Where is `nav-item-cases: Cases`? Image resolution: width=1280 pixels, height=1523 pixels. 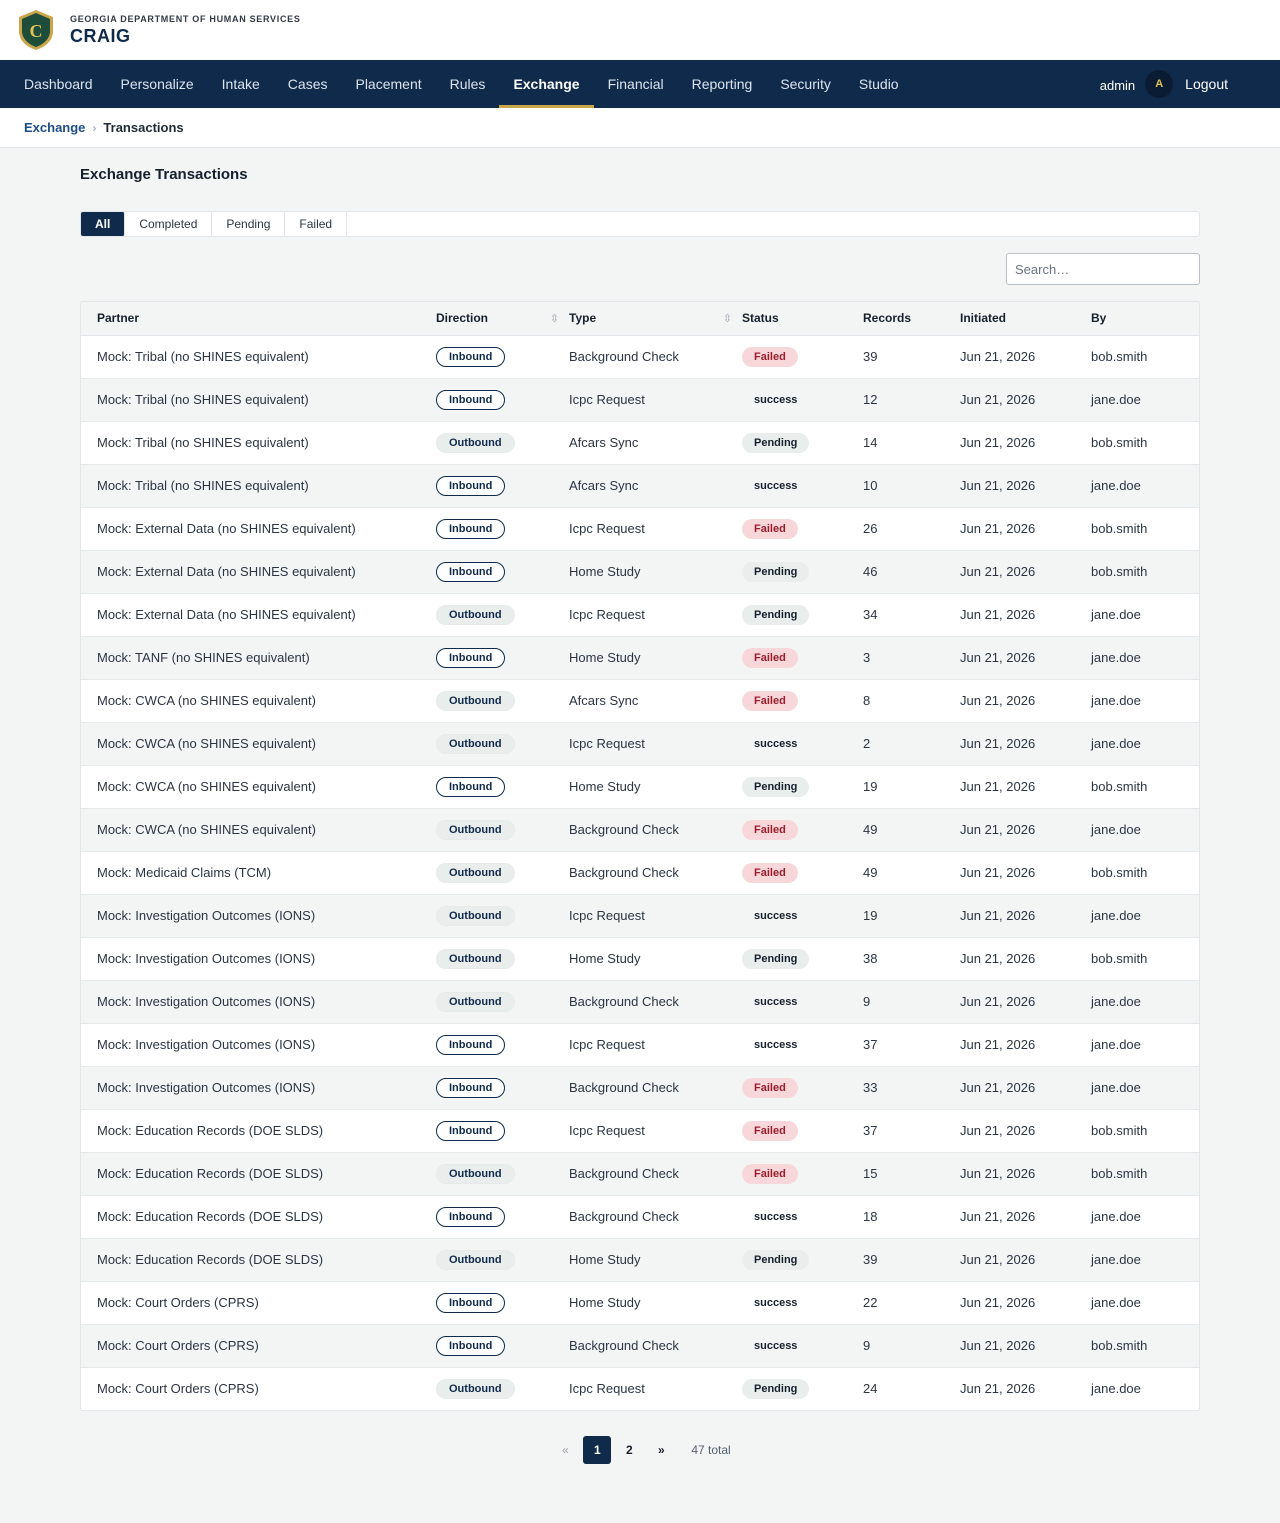 nav-item-cases: Cases is located at coordinates (308, 84).